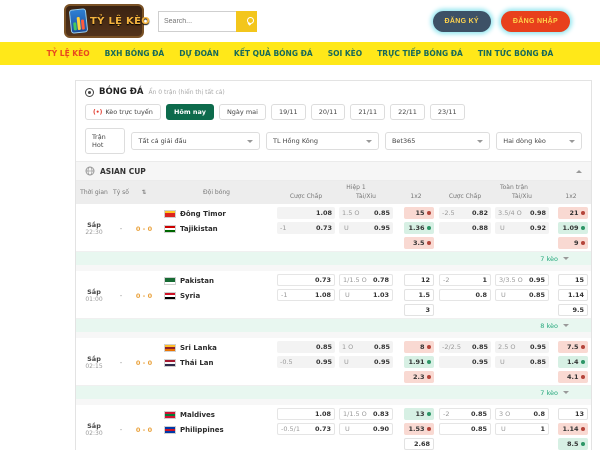  I want to click on ft-1x2-cell-odds: 7.5, so click(573, 347).